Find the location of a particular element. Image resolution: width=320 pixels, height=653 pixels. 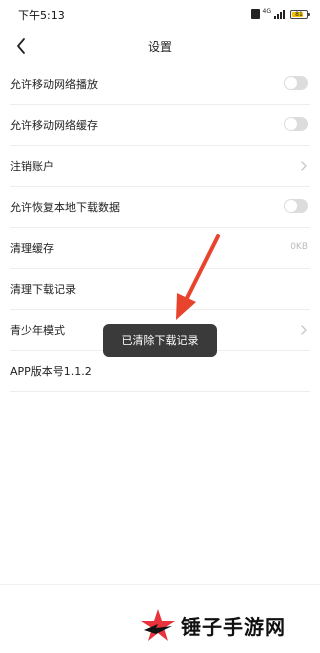

mobile-cache-toggle is located at coordinates (296, 124).